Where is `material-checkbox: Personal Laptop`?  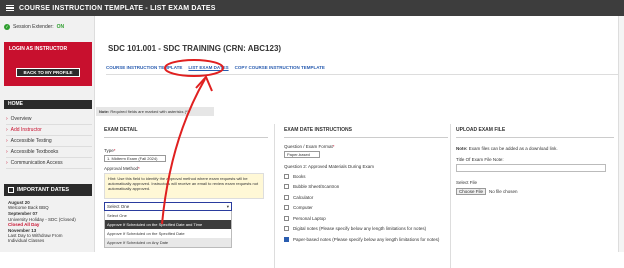 material-checkbox: Personal Laptop is located at coordinates (364, 218).